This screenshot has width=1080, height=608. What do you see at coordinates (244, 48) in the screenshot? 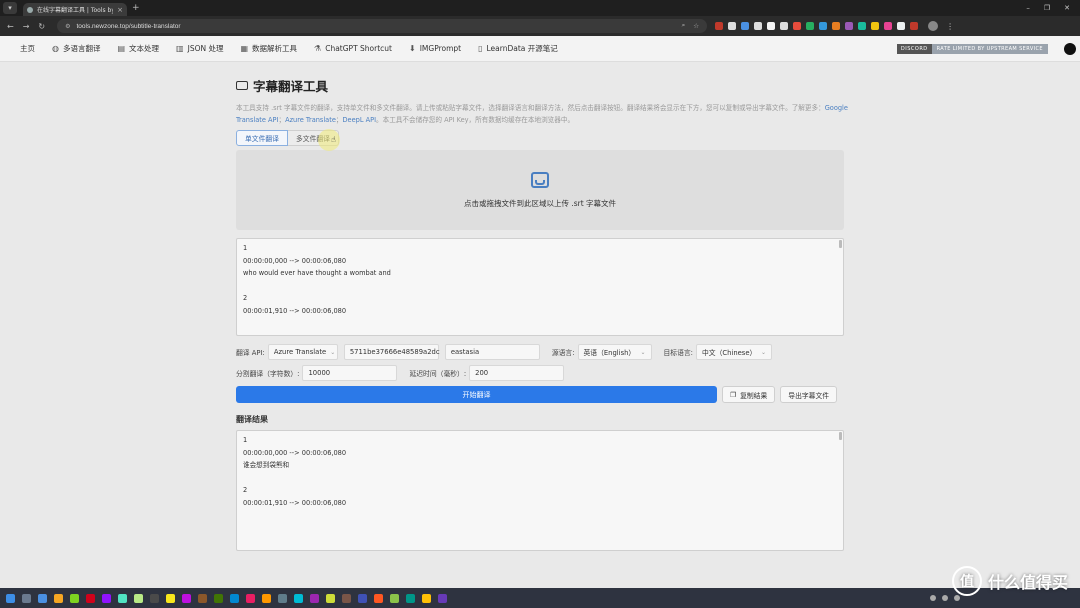
I see `data-icon: ▦` at bounding box center [244, 48].